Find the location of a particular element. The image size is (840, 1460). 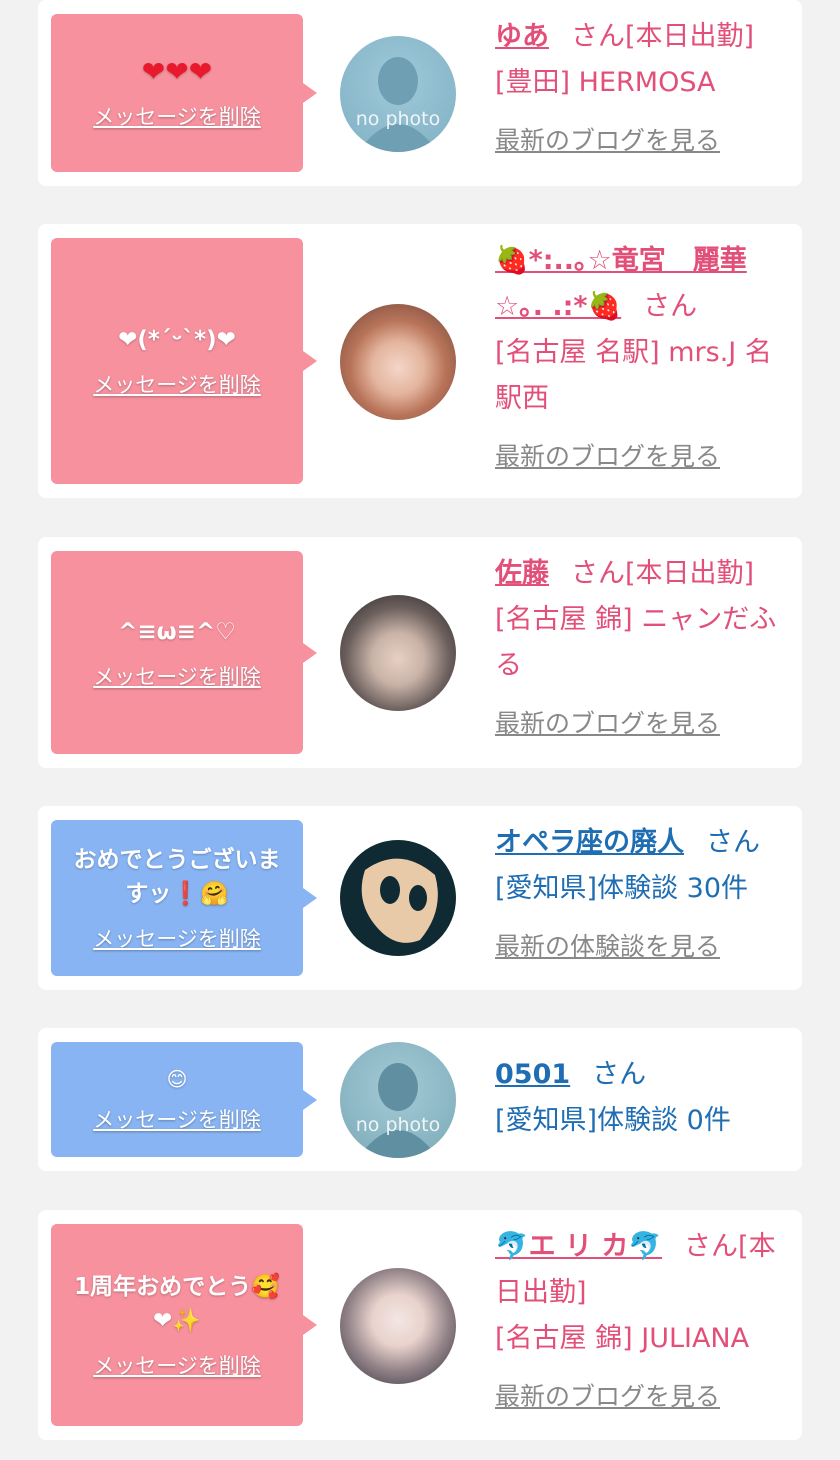

message-bubble: ❤(*´ᵕ`*)❤ メッセージを削除 is located at coordinates (184, 361).